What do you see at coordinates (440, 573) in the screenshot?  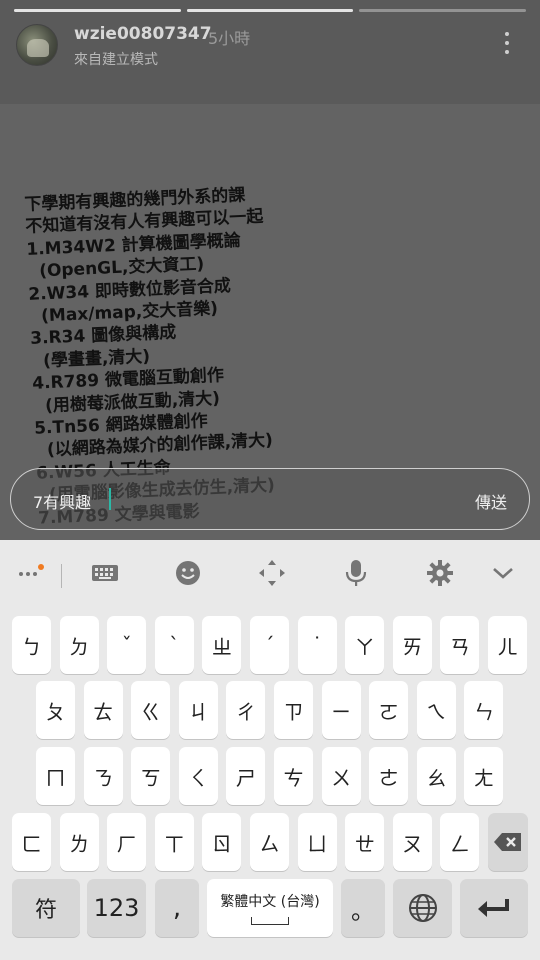 I see `settings-icon` at bounding box center [440, 573].